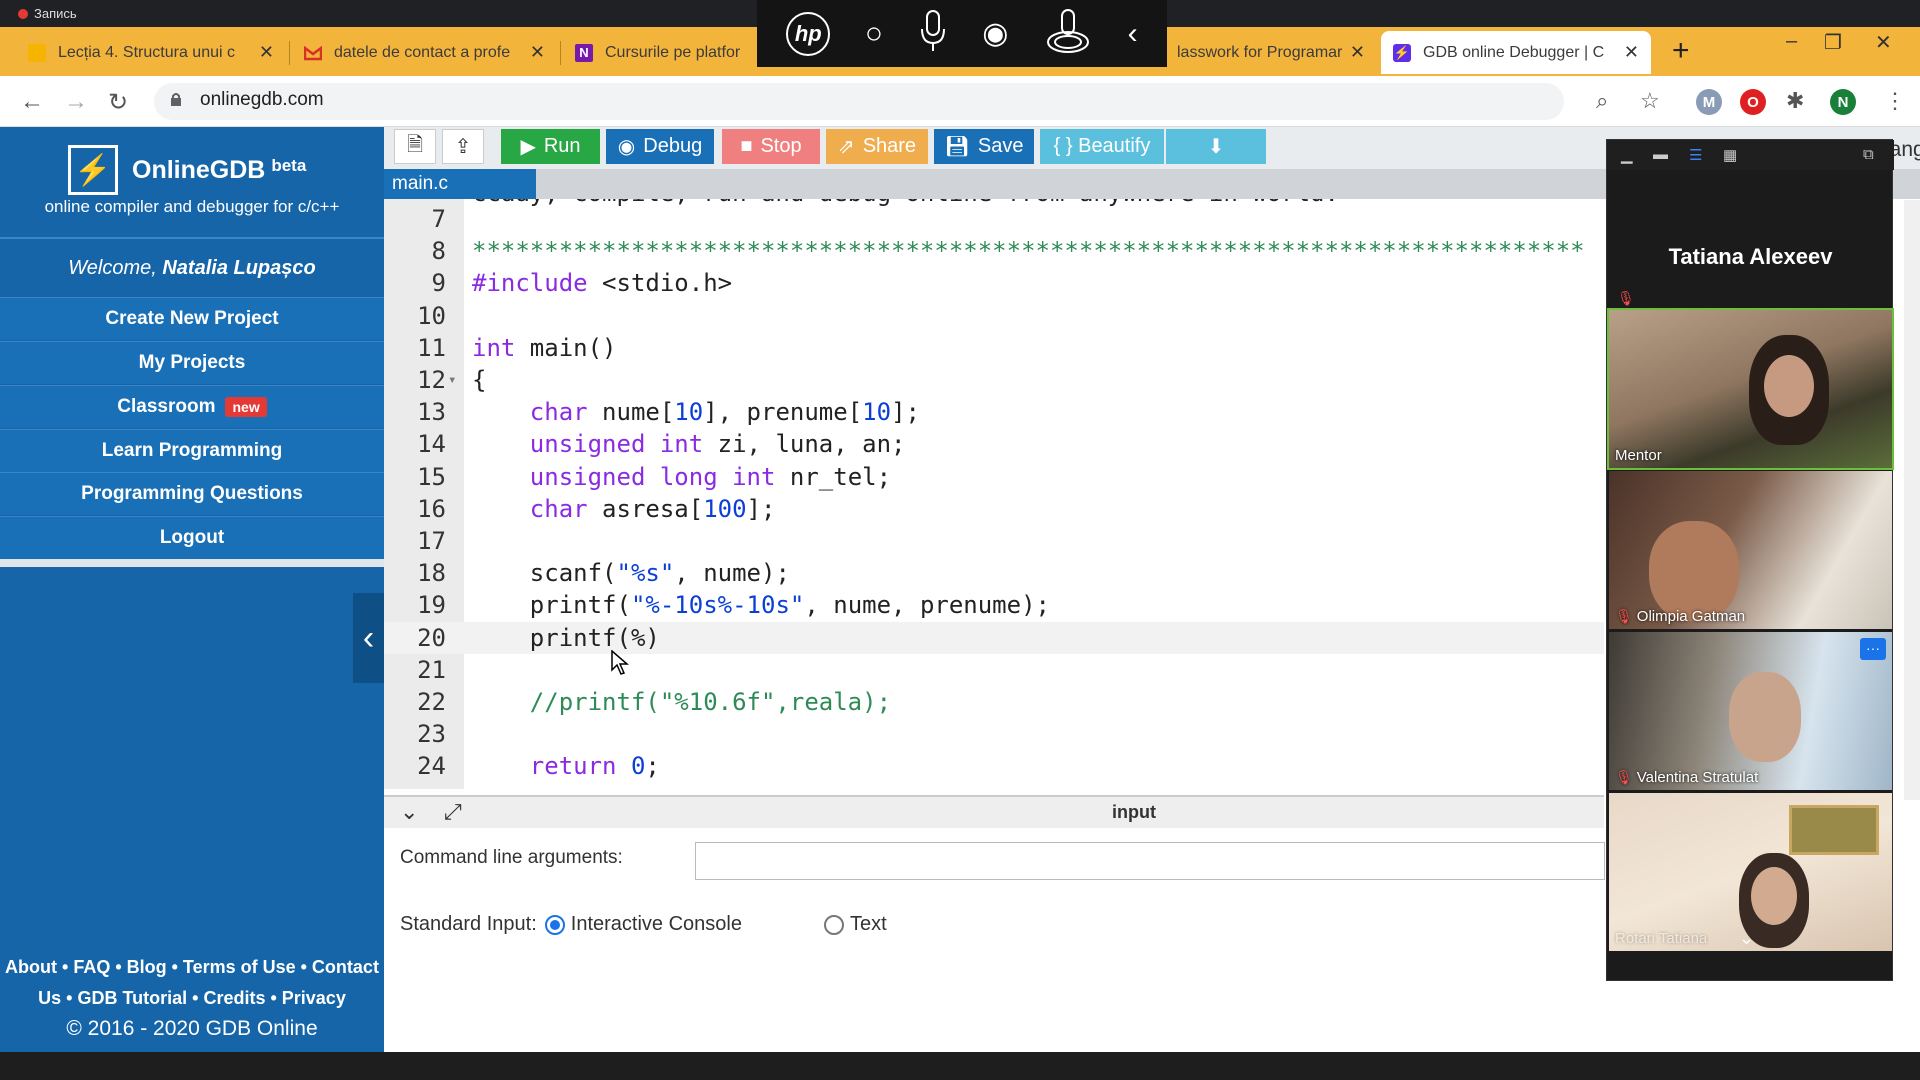  What do you see at coordinates (468, 924) in the screenshot?
I see `stdin-label: Standard Input:` at bounding box center [468, 924].